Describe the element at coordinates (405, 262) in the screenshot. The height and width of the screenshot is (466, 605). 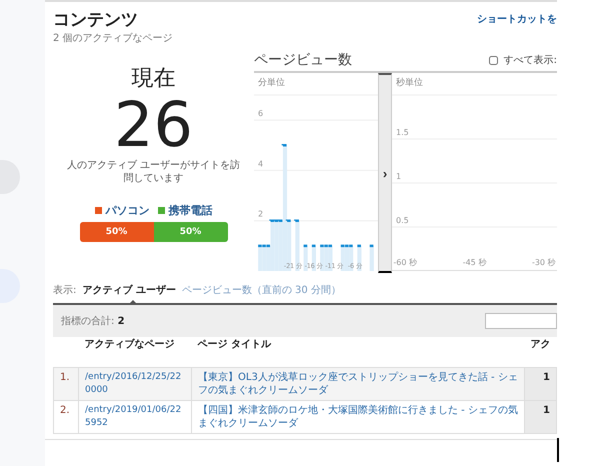
I see `axis-label: -60 秒` at that location.